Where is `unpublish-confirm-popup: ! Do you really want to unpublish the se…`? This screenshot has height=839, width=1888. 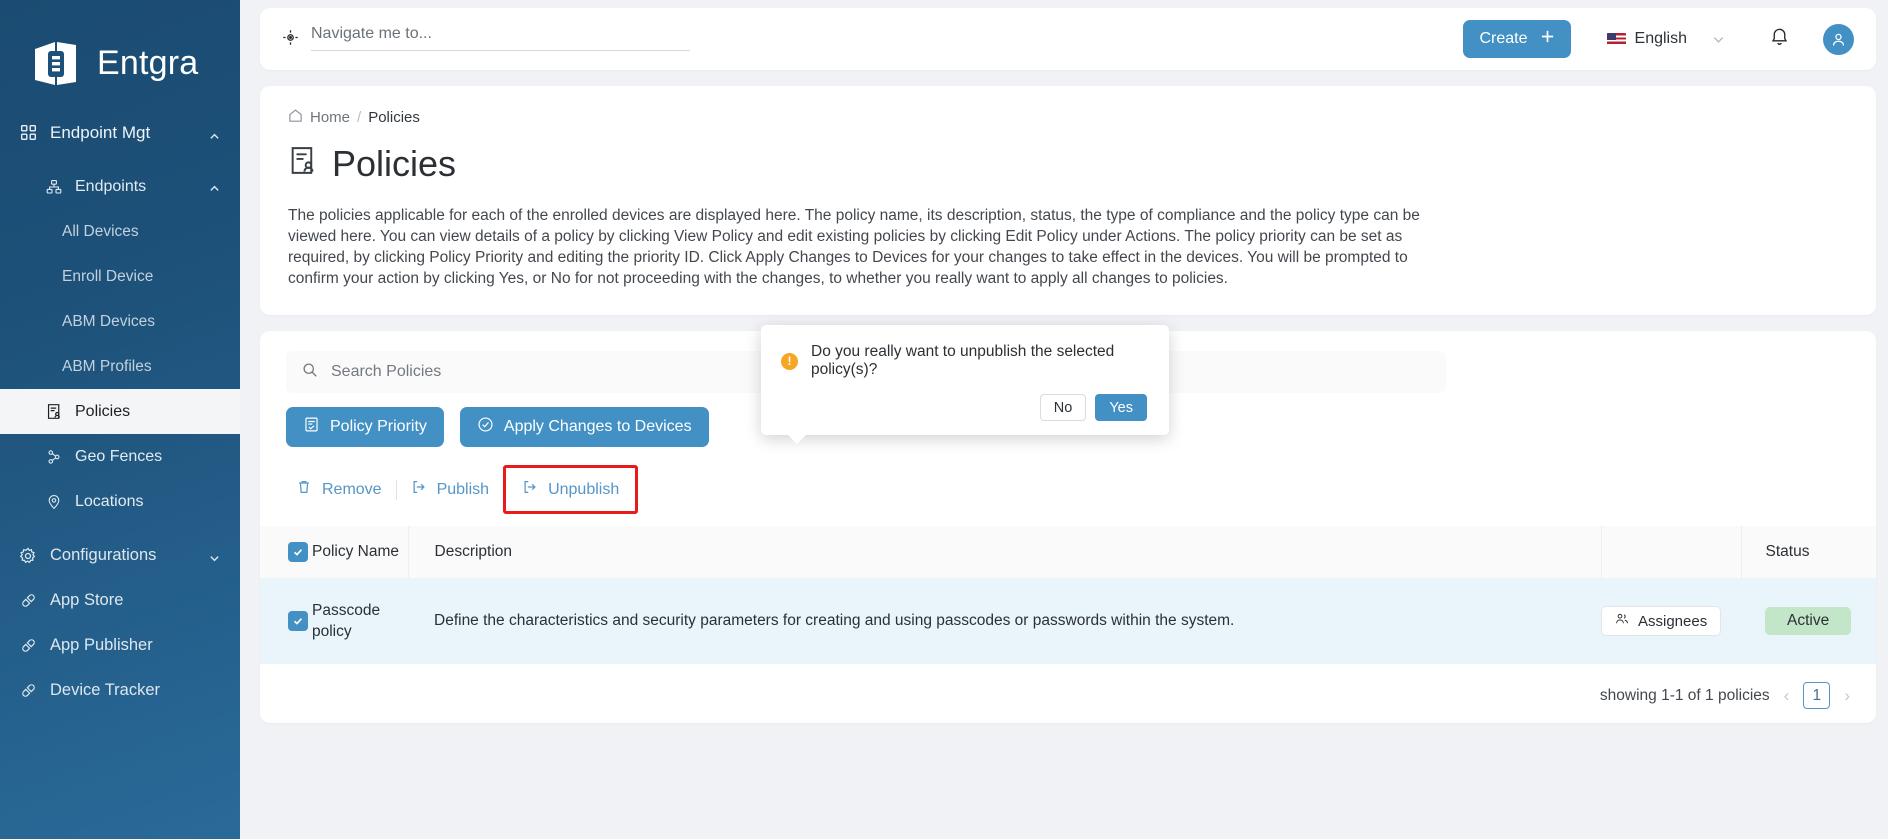
unpublish-confirm-popup: ! Do you really want to unpublish the se… is located at coordinates (965, 384).